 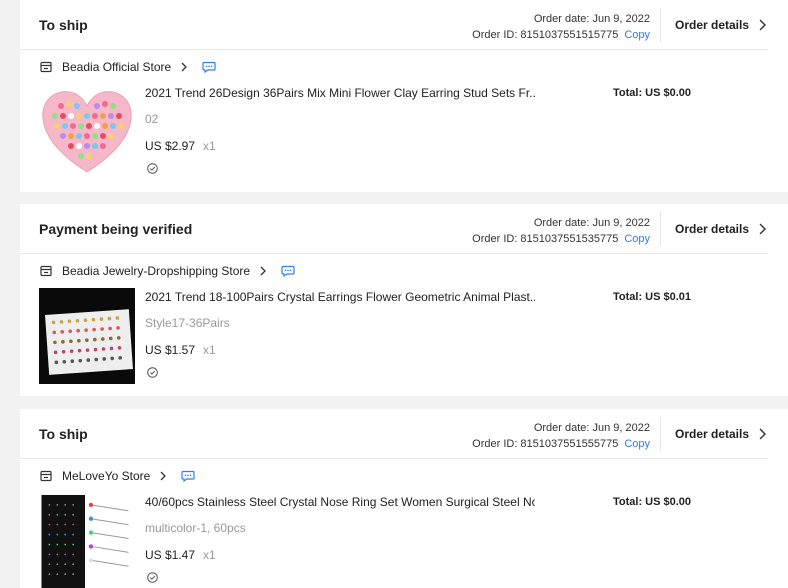 I want to click on store-row: Beadia Jewelry-Dropshipping Store, so click(x=167, y=271).